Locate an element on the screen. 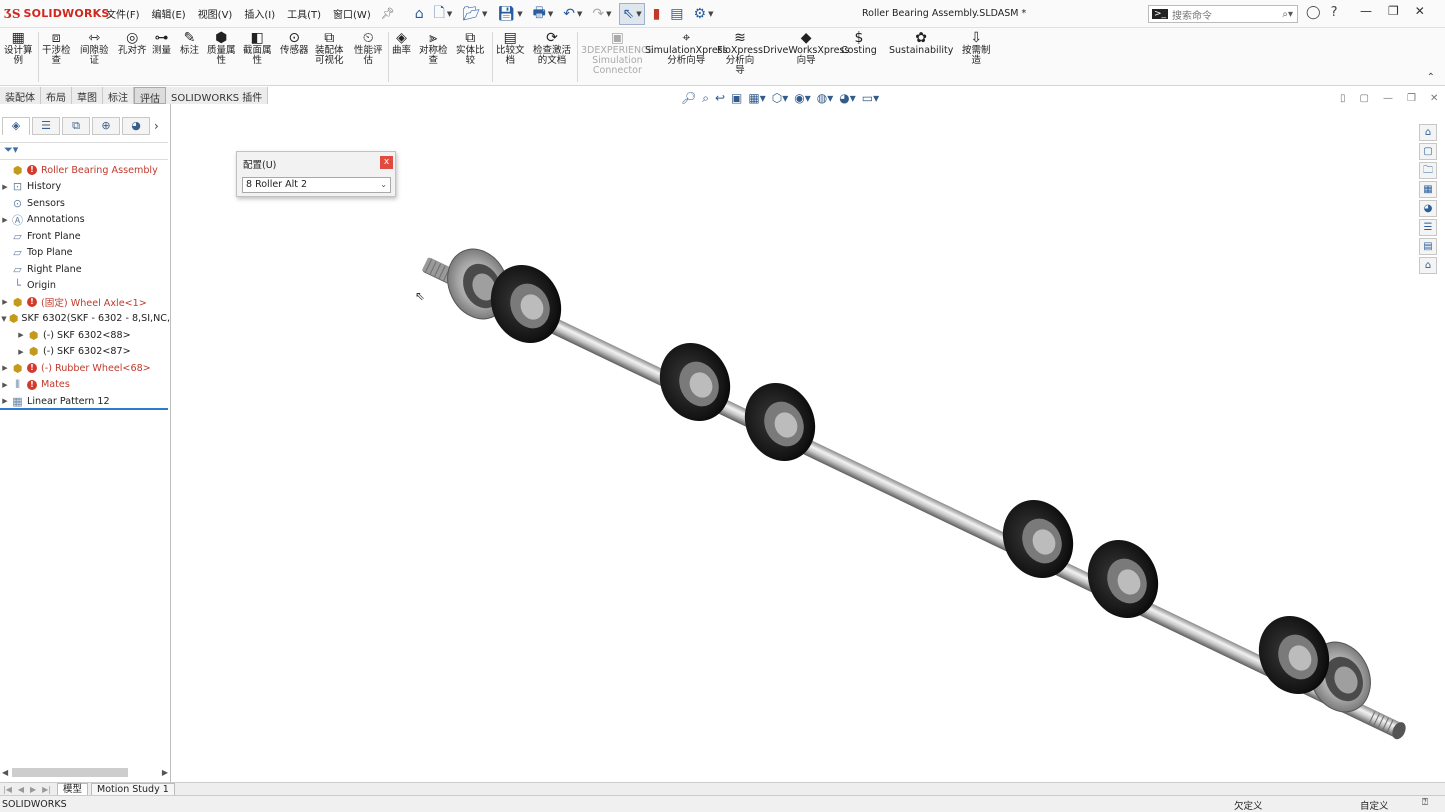 This screenshot has width=1445, height=812. redo-icon: ↷ ▼ is located at coordinates (601, 14).